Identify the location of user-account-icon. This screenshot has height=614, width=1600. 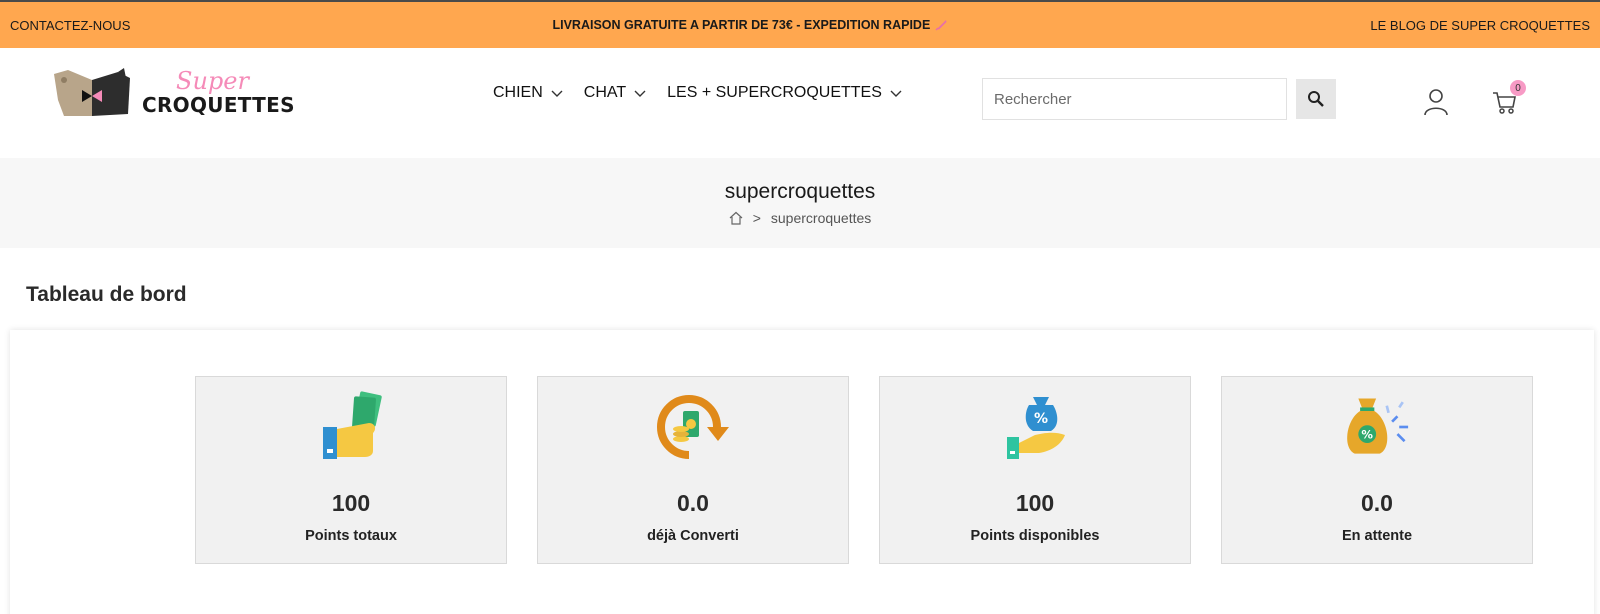
(1436, 102).